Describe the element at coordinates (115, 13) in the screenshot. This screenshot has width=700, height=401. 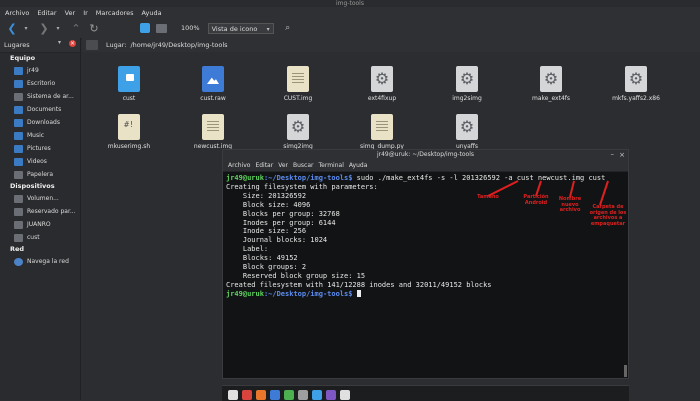
I see `menu-marcadores: Marcadores` at that location.